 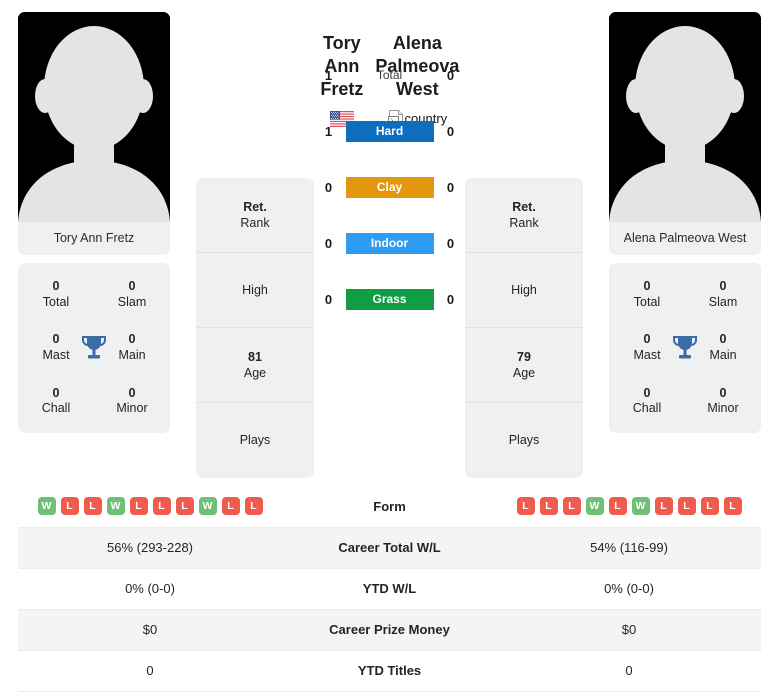 I want to click on left-high-row: High, so click(x=255, y=290).